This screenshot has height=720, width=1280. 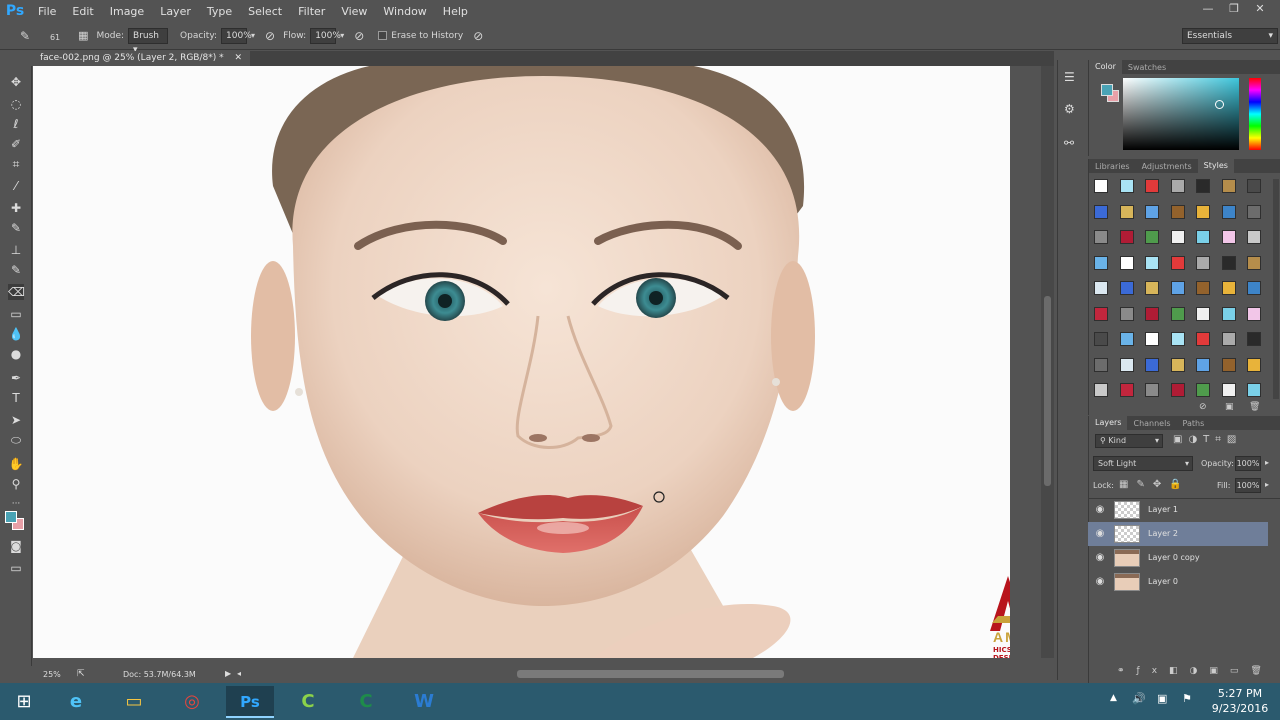 What do you see at coordinates (1163, 581) in the screenshot?
I see `layer-name: Layer 0` at bounding box center [1163, 581].